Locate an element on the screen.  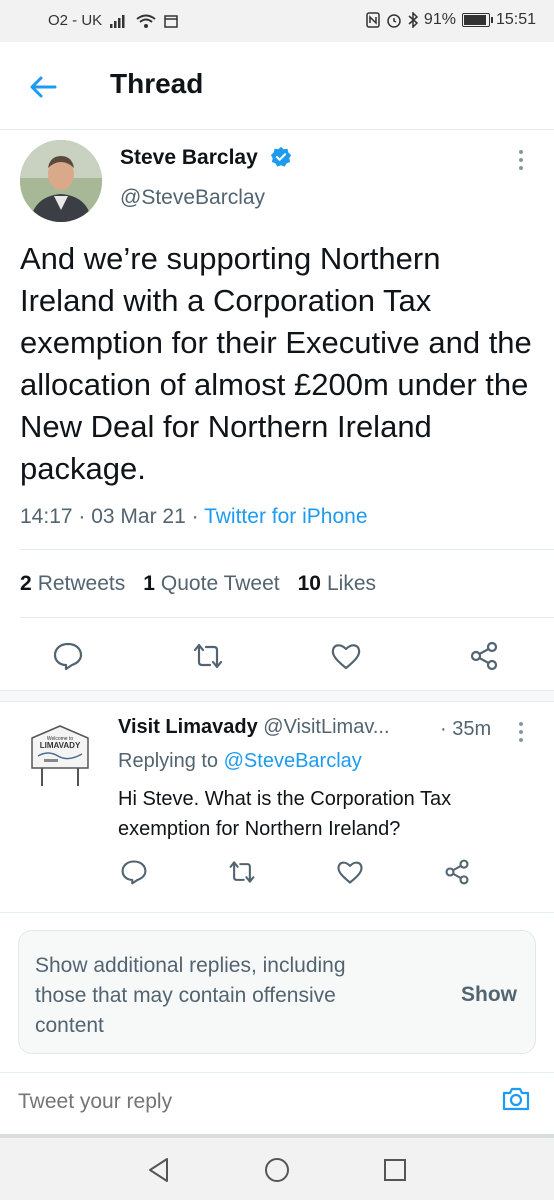
back-arrow-icon is located at coordinates (43, 87).